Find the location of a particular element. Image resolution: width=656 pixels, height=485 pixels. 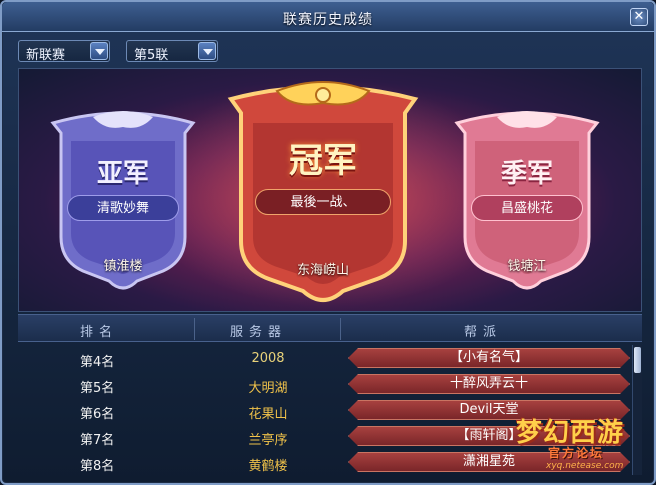

first-place-team: 最後一战、 is located at coordinates (323, 202).